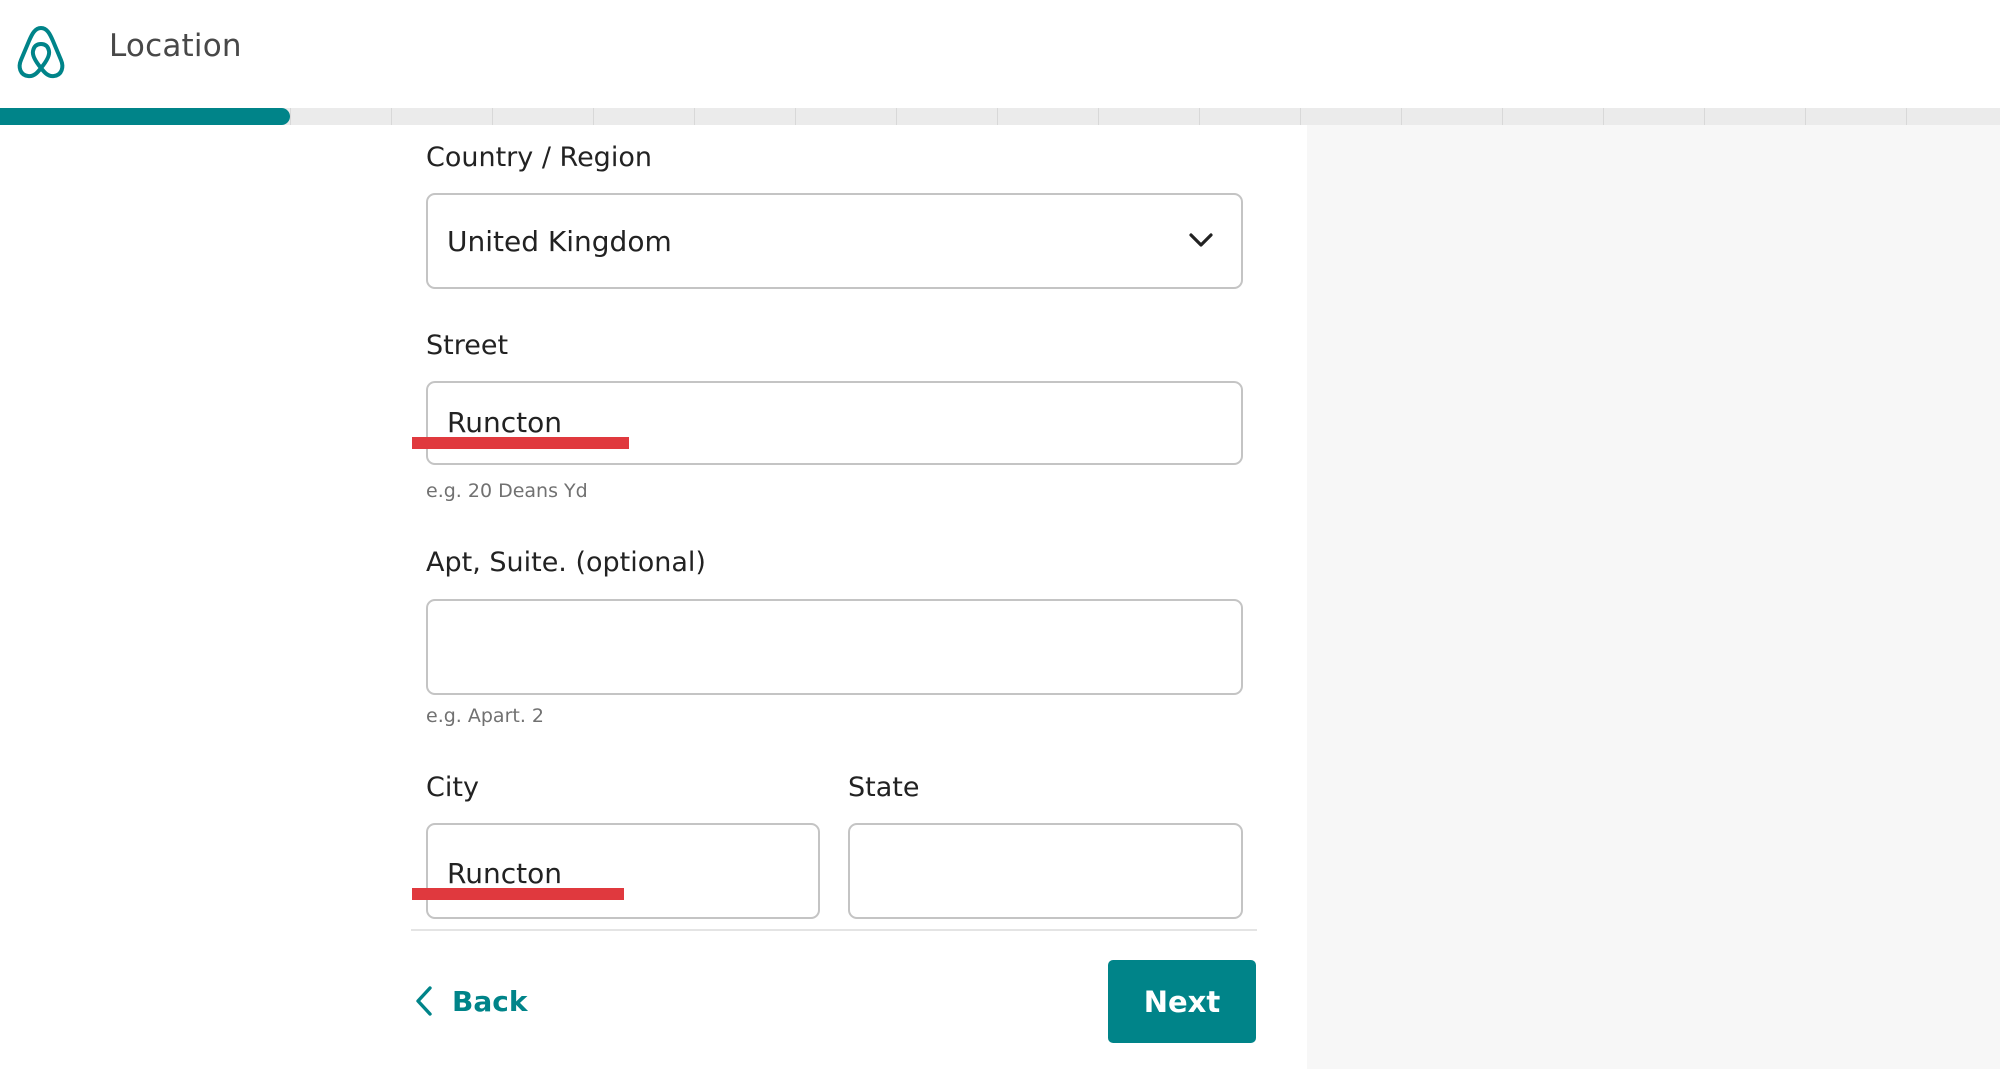  I want to click on chevron-down-icon, so click(1201, 240).